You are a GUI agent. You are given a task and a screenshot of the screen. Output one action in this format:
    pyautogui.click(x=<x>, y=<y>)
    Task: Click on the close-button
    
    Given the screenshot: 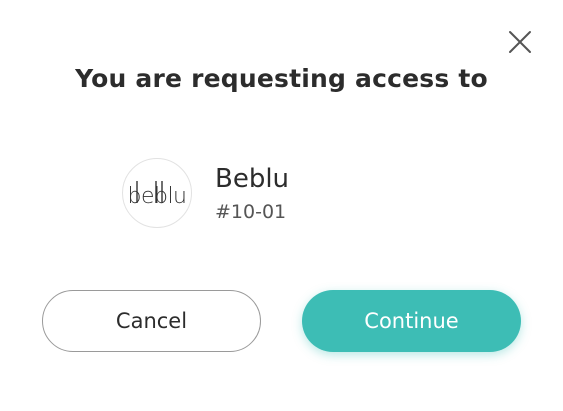 What is the action you would take?
    pyautogui.click(x=520, y=42)
    